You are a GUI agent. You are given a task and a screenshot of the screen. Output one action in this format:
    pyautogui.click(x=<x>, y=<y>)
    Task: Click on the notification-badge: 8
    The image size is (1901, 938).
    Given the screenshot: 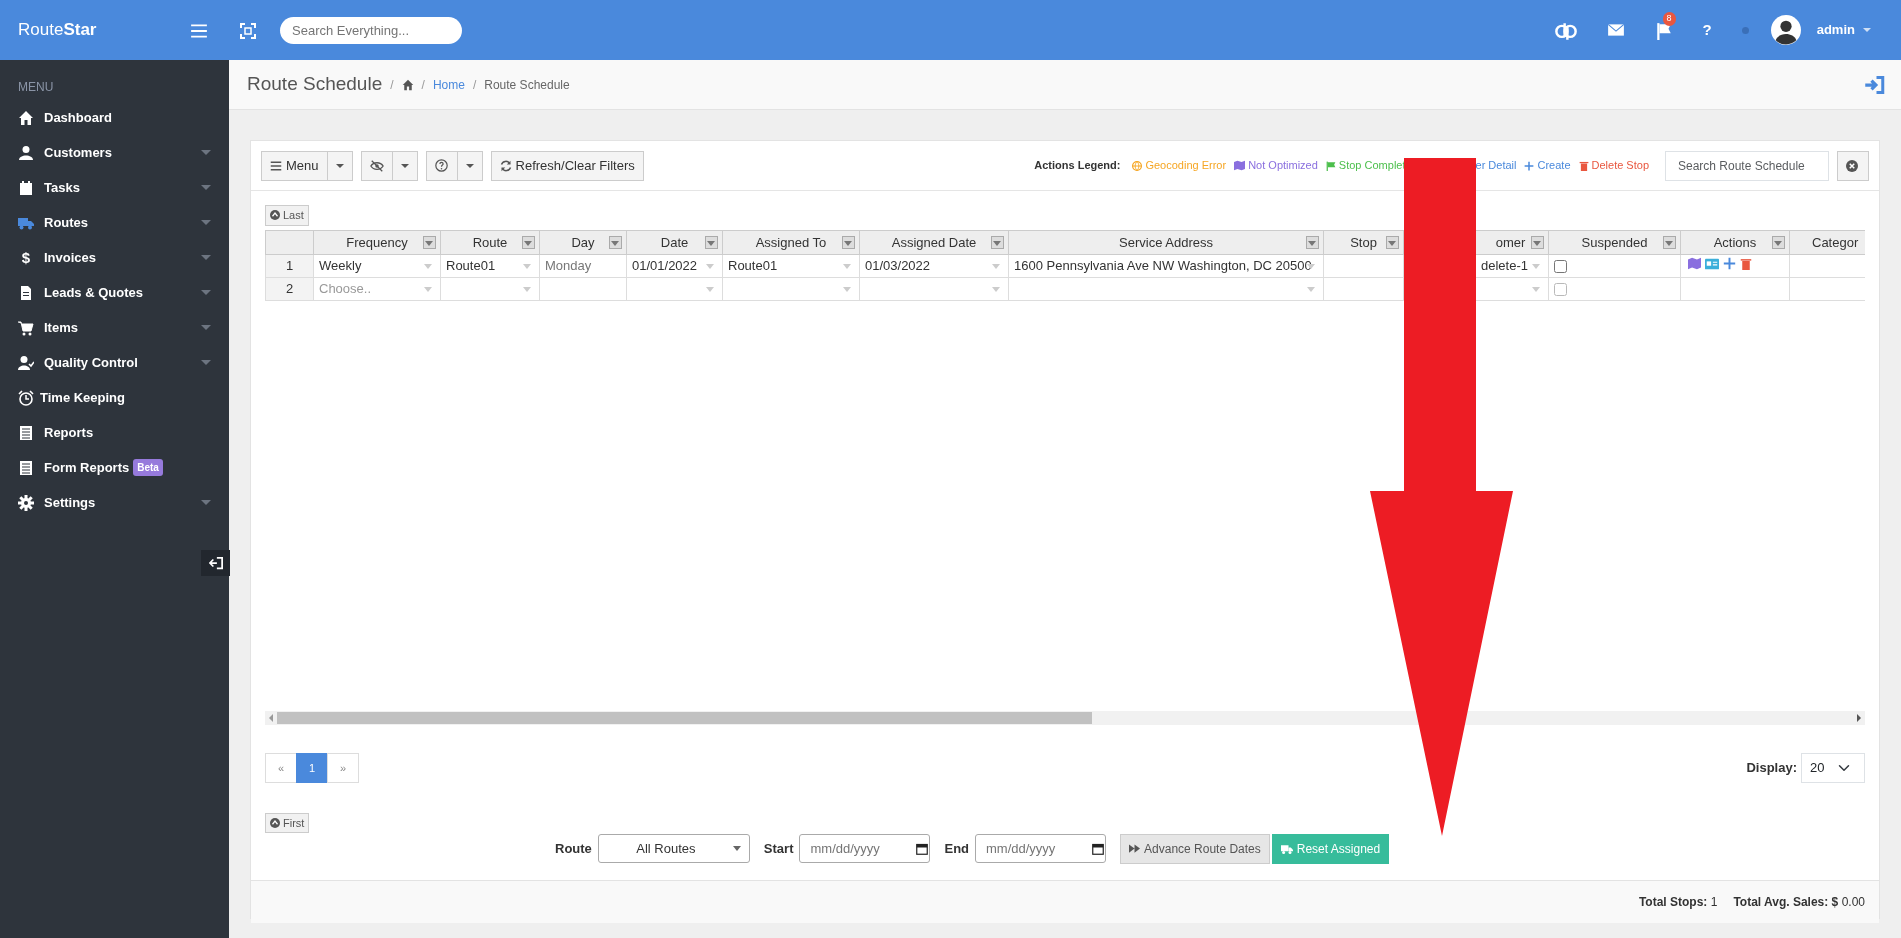 What is the action you would take?
    pyautogui.click(x=1669, y=19)
    